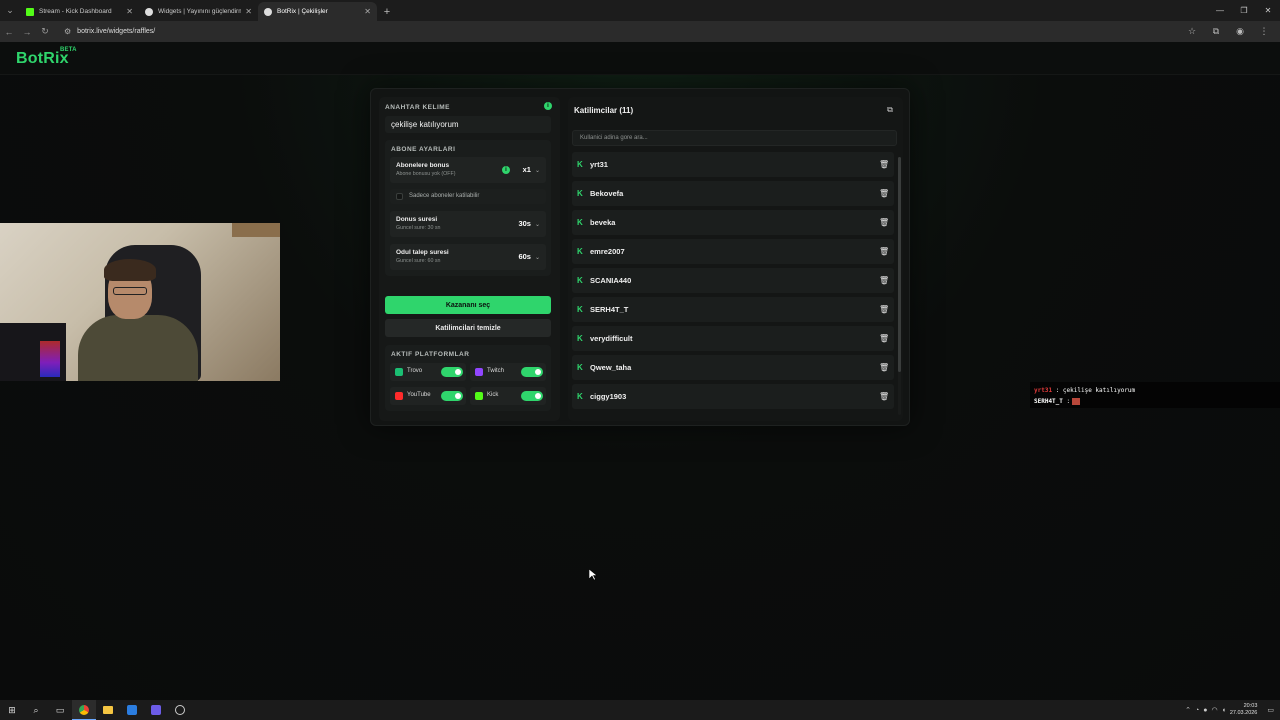 Image resolution: width=1280 pixels, height=720 pixels. I want to click on participant-name: emre2007, so click(607, 251).